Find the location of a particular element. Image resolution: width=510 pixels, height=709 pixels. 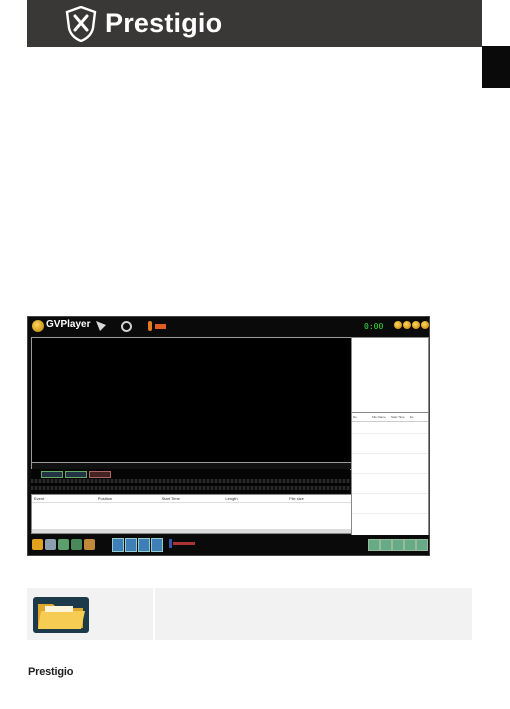

time-display: 0:00 is located at coordinates (374, 326).